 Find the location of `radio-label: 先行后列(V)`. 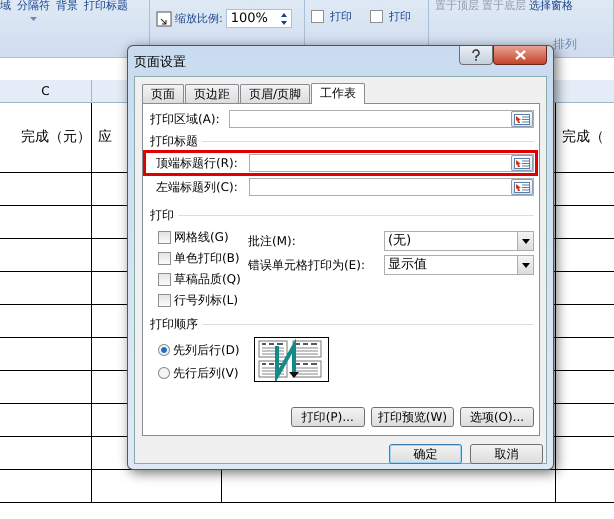

radio-label: 先行后列(V) is located at coordinates (206, 373).